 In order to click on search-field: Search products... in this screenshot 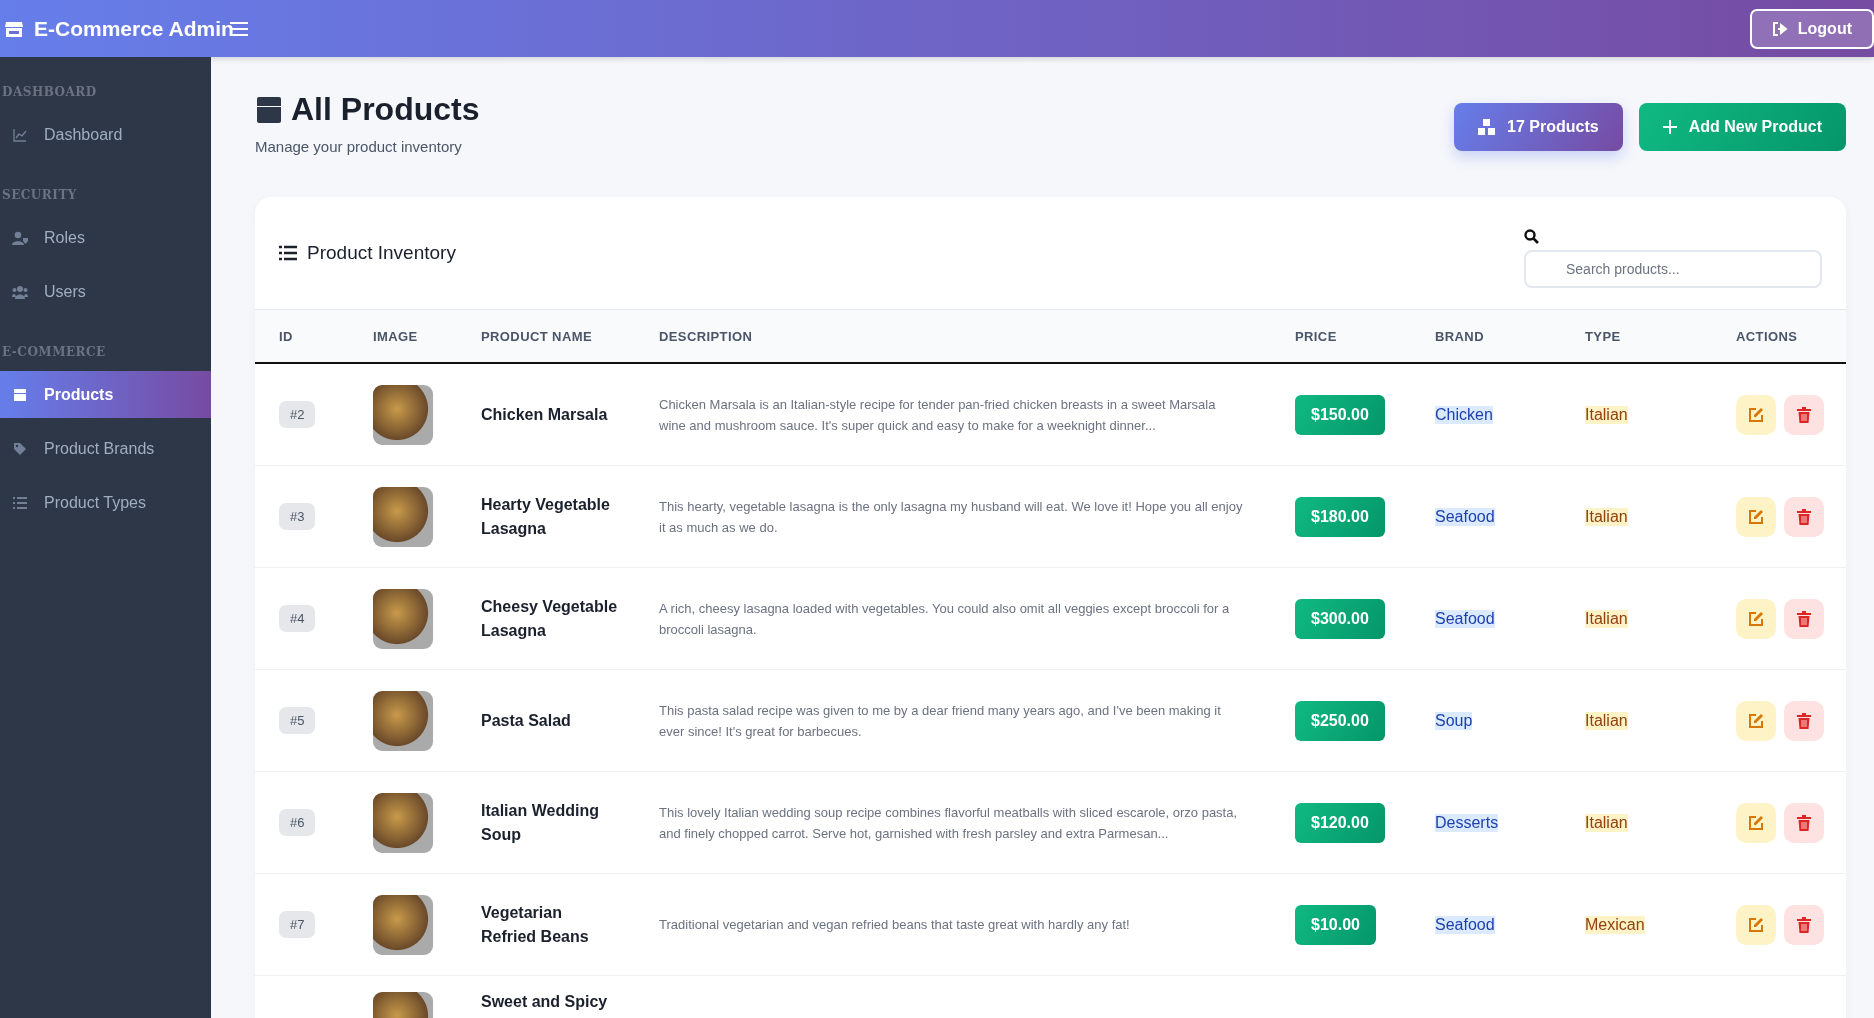, I will do `click(1673, 268)`.